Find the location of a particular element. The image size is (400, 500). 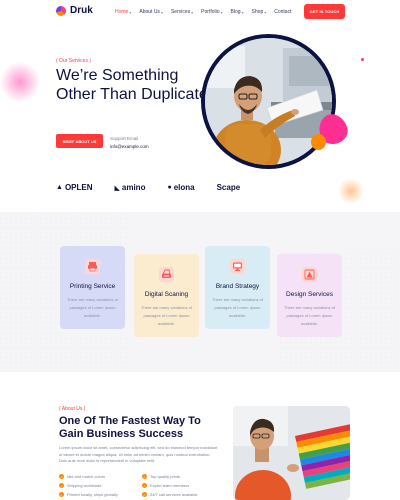

logo: Druk is located at coordinates (74, 10).